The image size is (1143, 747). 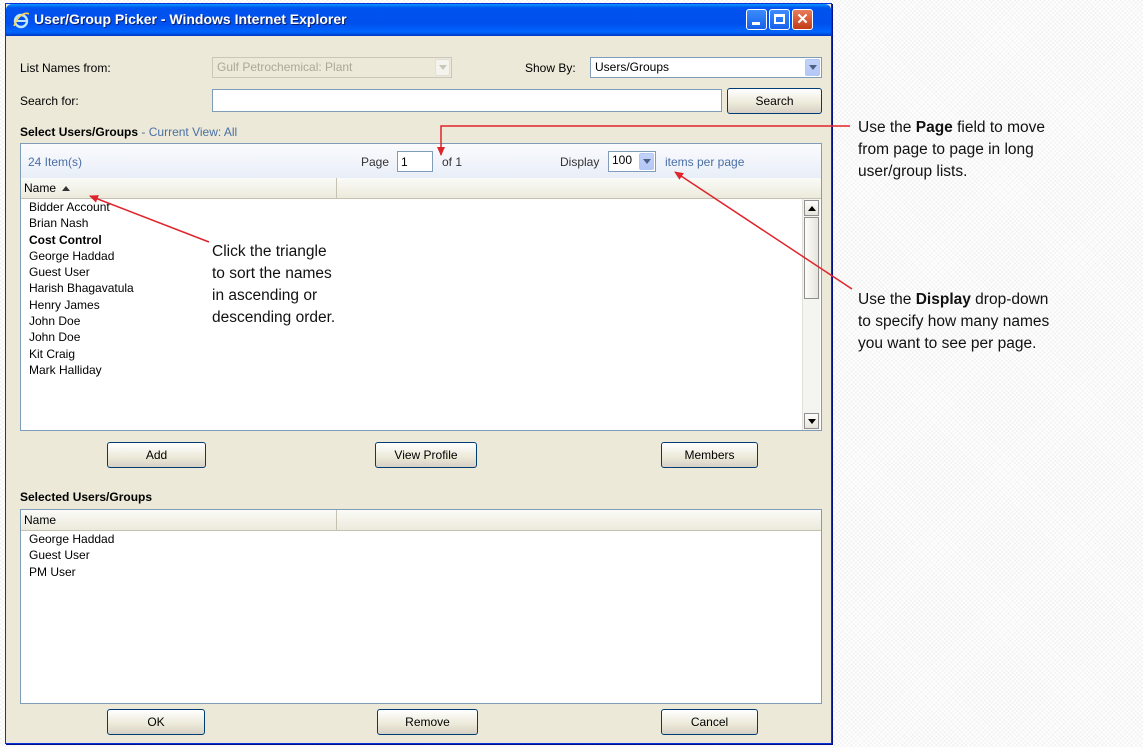 What do you see at coordinates (643, 140) in the screenshot?
I see `arrow-to-page-field` at bounding box center [643, 140].